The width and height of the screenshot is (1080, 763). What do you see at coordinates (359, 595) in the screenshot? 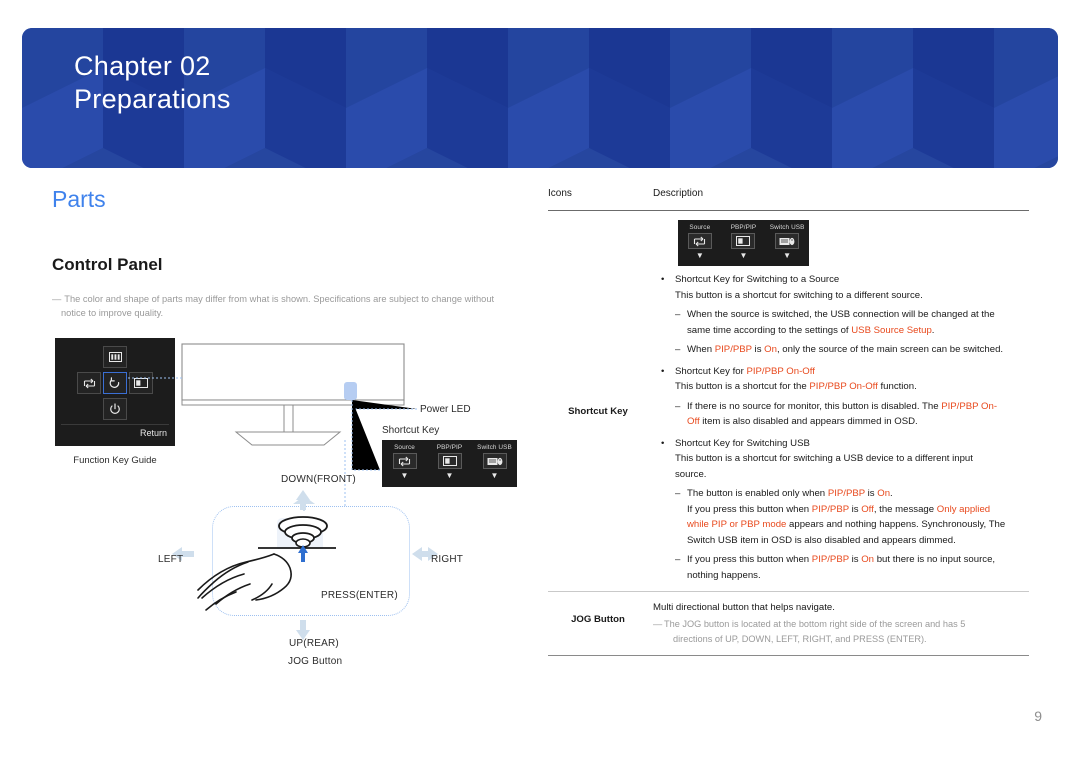
I see `jog-label-press: PRESS(ENTER)` at bounding box center [359, 595].